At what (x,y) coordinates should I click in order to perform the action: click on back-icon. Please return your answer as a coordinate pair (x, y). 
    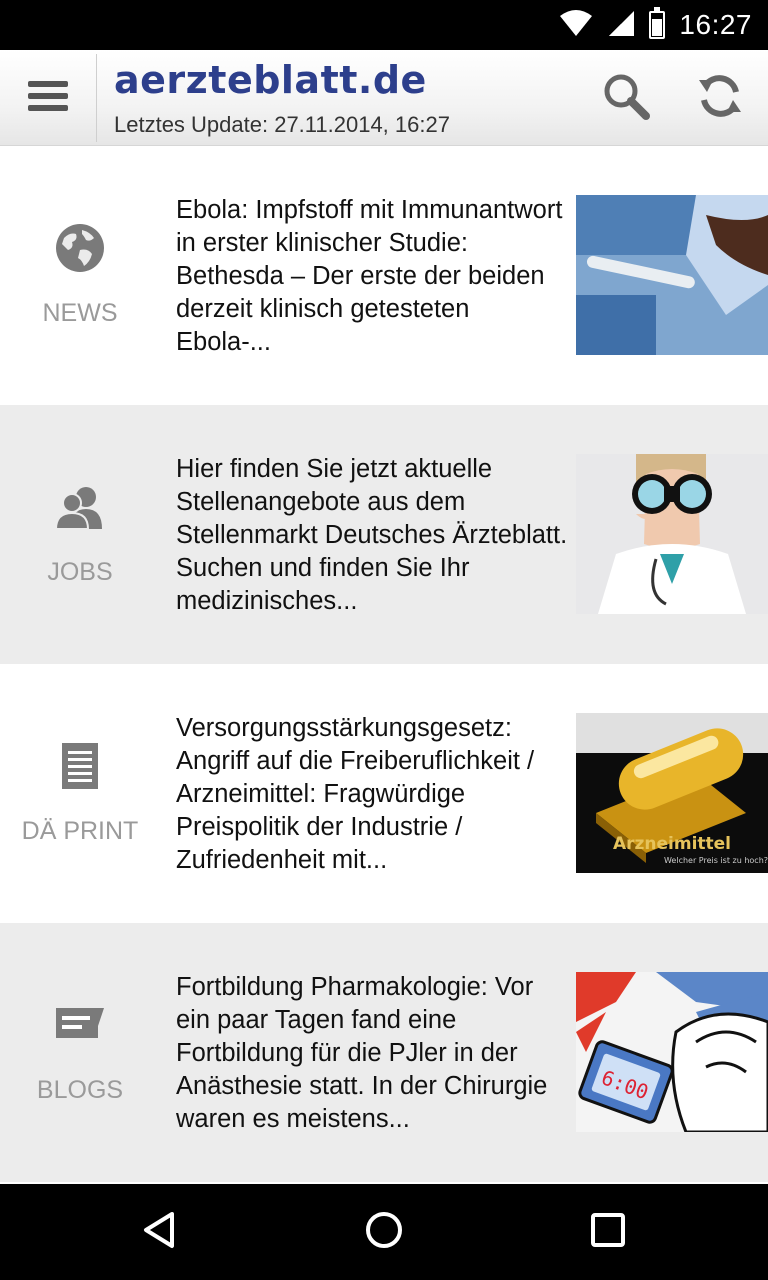
    Looking at the image, I should click on (160, 1232).